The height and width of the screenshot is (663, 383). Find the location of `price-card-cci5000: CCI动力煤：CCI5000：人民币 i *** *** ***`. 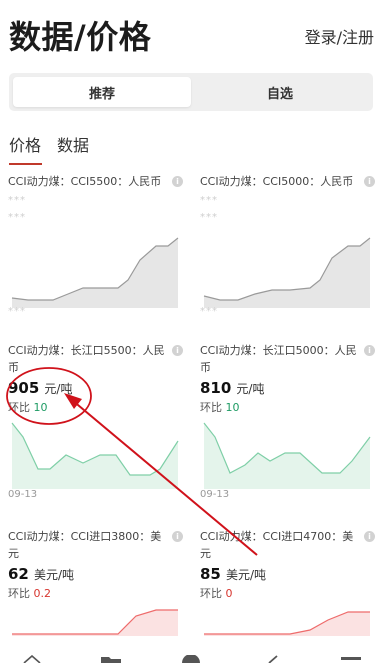

price-card-cci5000: CCI动力煤：CCI5000：人民币 i *** *** *** is located at coordinates (287, 245).